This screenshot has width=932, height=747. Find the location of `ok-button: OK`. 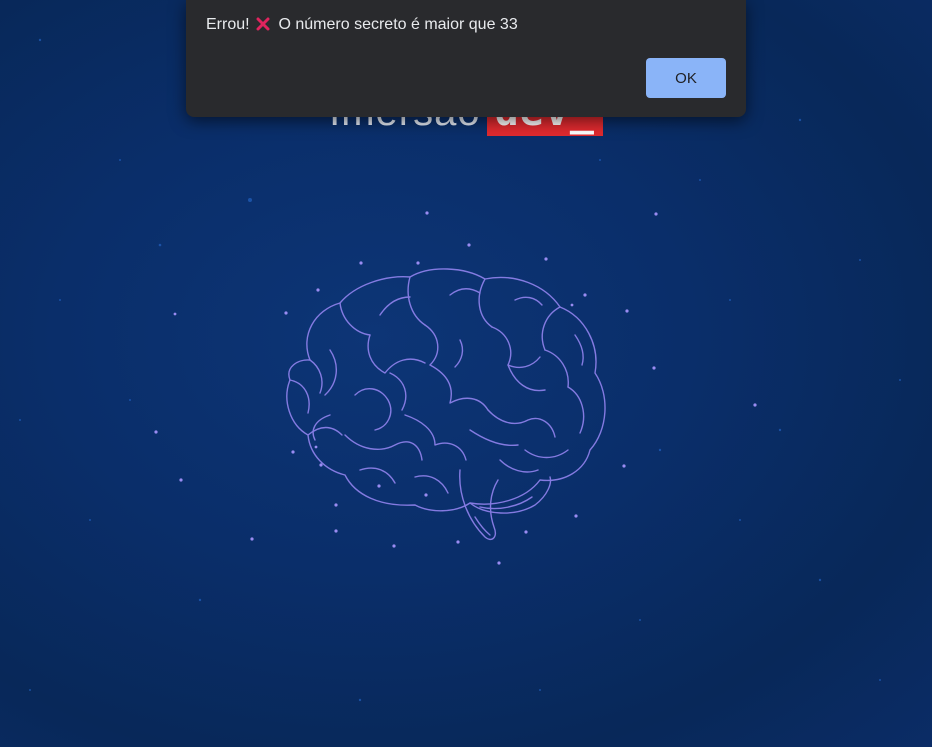

ok-button: OK is located at coordinates (686, 78).